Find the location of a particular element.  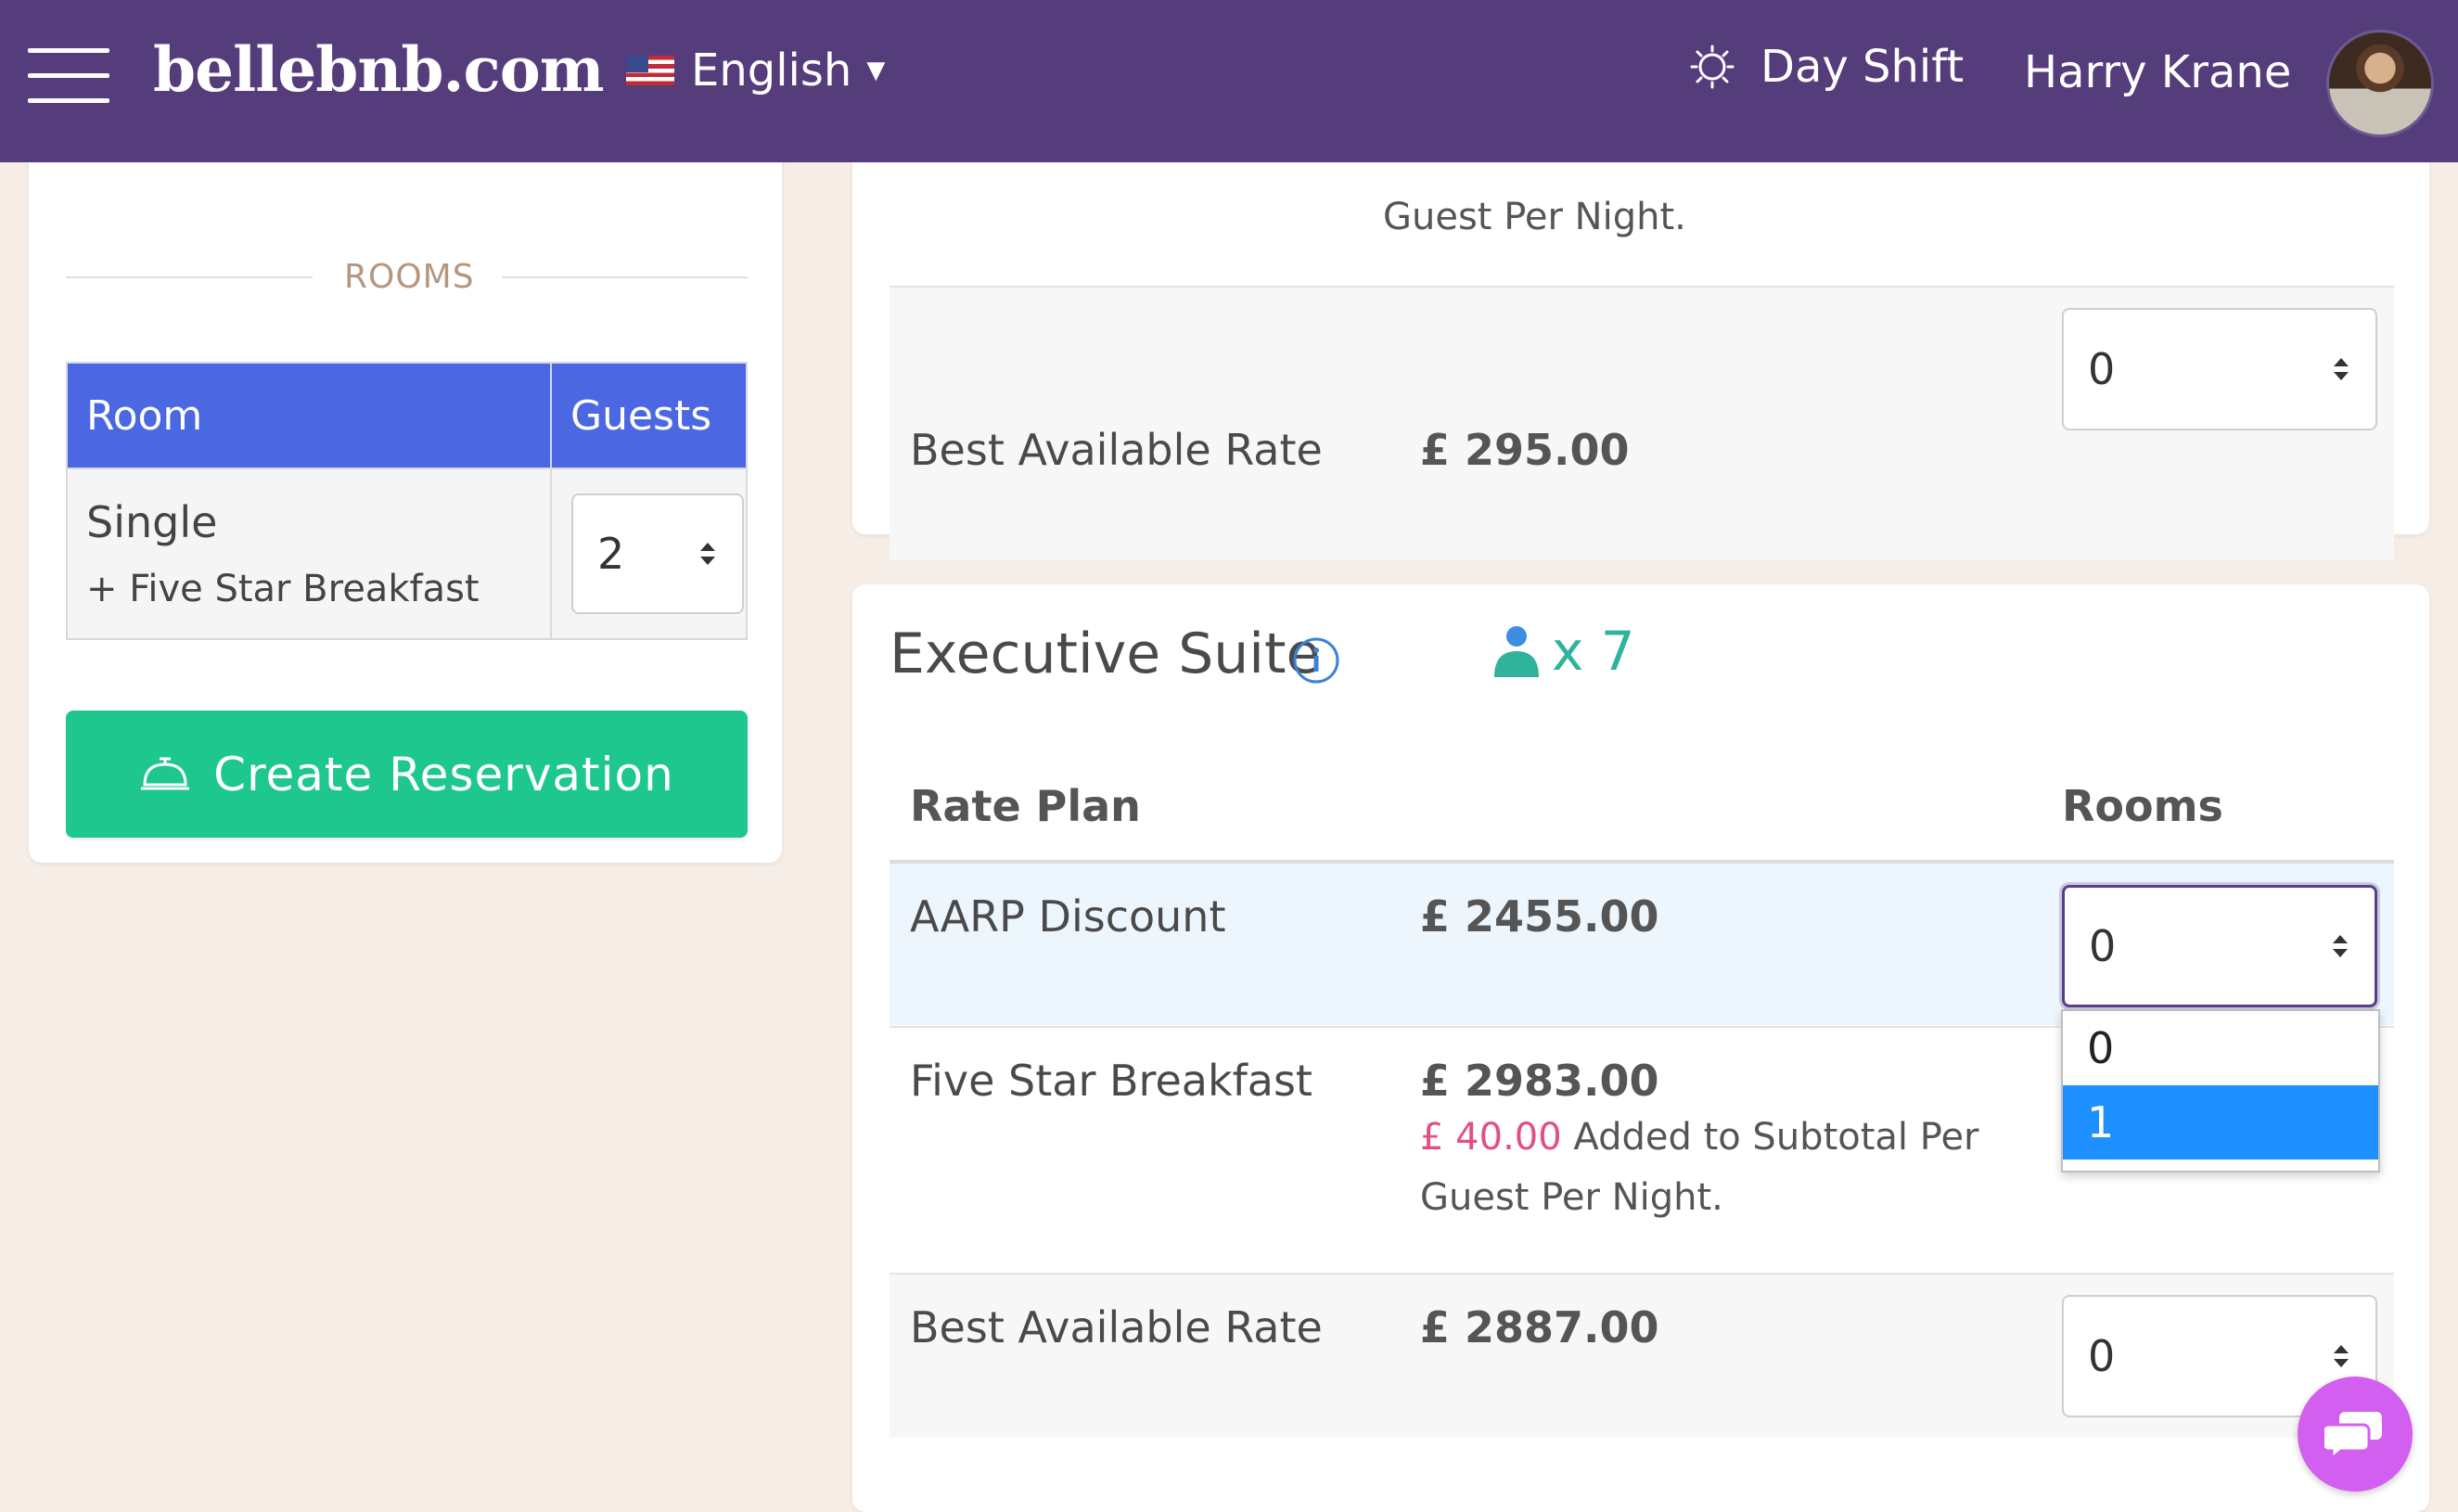

column-header-rooms: Rooms is located at coordinates (2142, 806).